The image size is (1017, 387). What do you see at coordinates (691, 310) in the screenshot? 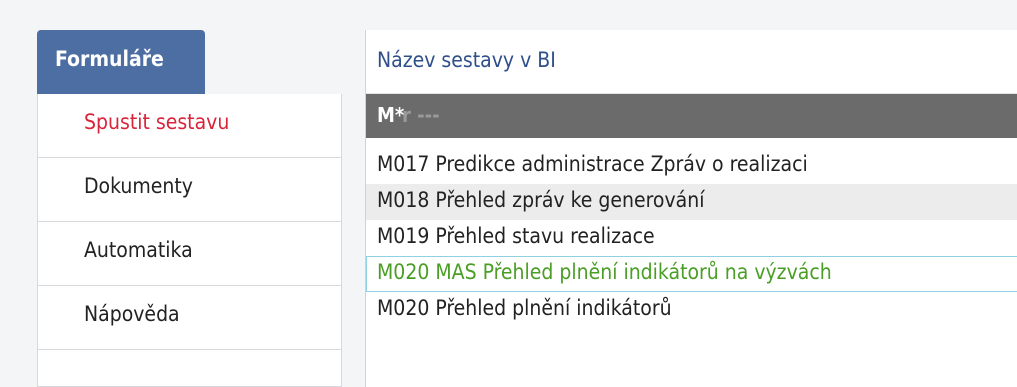
I see `list-item: M020 Přehled plnění indikátorů` at bounding box center [691, 310].